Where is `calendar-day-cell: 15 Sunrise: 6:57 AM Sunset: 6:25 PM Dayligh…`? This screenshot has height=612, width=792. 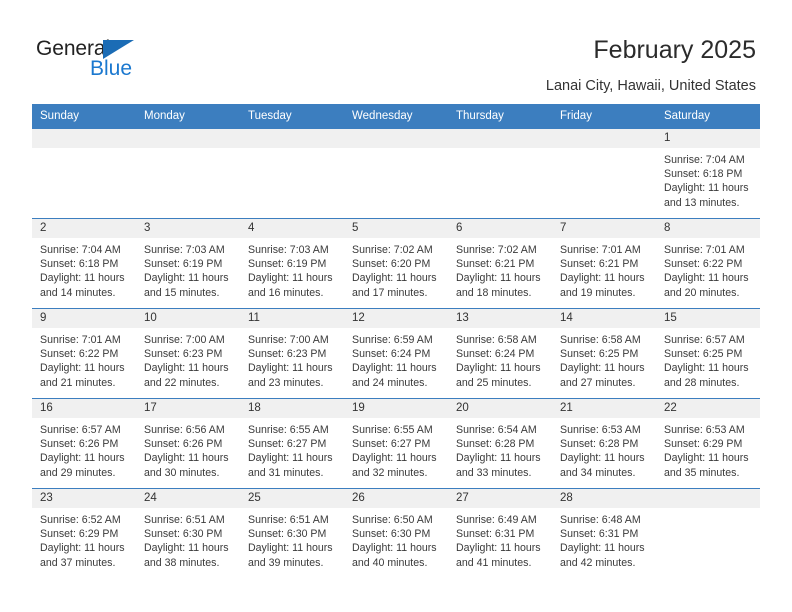
calendar-day-cell: 15 Sunrise: 6:57 AM Sunset: 6:25 PM Dayligh… is located at coordinates (708, 353).